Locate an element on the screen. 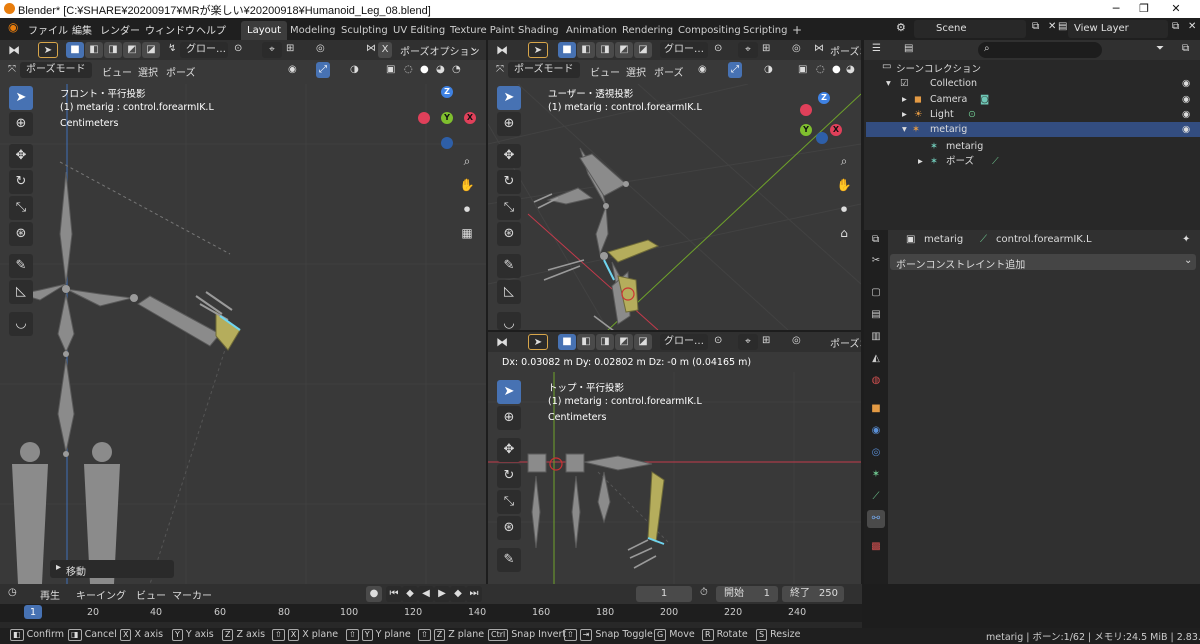 The width and height of the screenshot is (1200, 644). jump-end-icon: ⏭ is located at coordinates (474, 594).